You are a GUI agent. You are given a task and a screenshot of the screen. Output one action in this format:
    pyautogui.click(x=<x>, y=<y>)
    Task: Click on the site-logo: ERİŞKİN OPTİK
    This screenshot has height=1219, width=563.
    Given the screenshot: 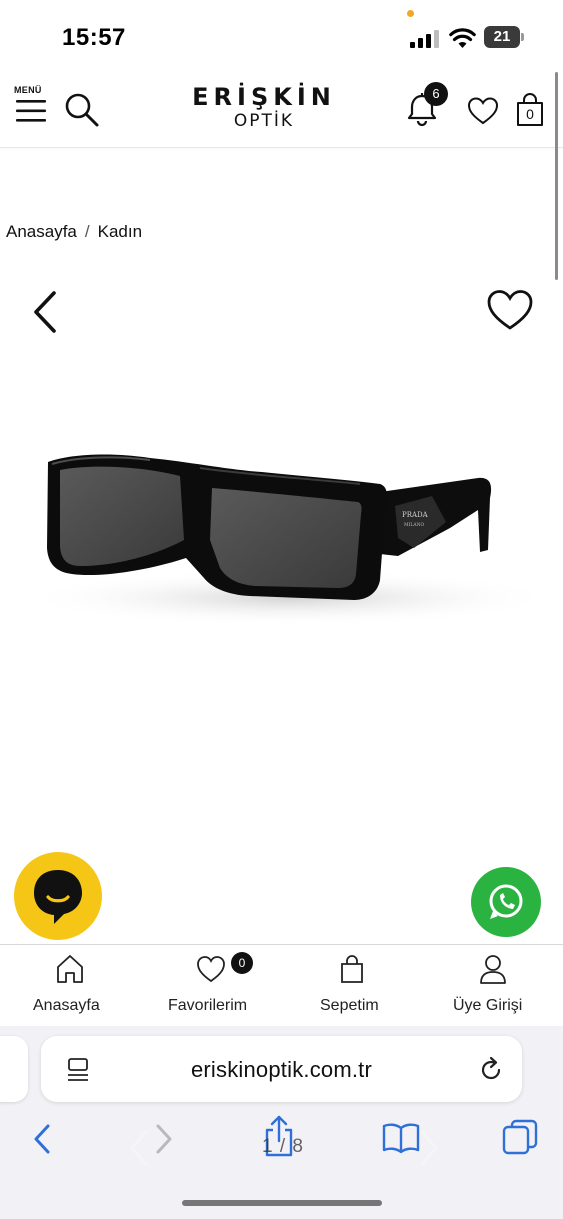 What is the action you would take?
    pyautogui.click(x=264, y=108)
    